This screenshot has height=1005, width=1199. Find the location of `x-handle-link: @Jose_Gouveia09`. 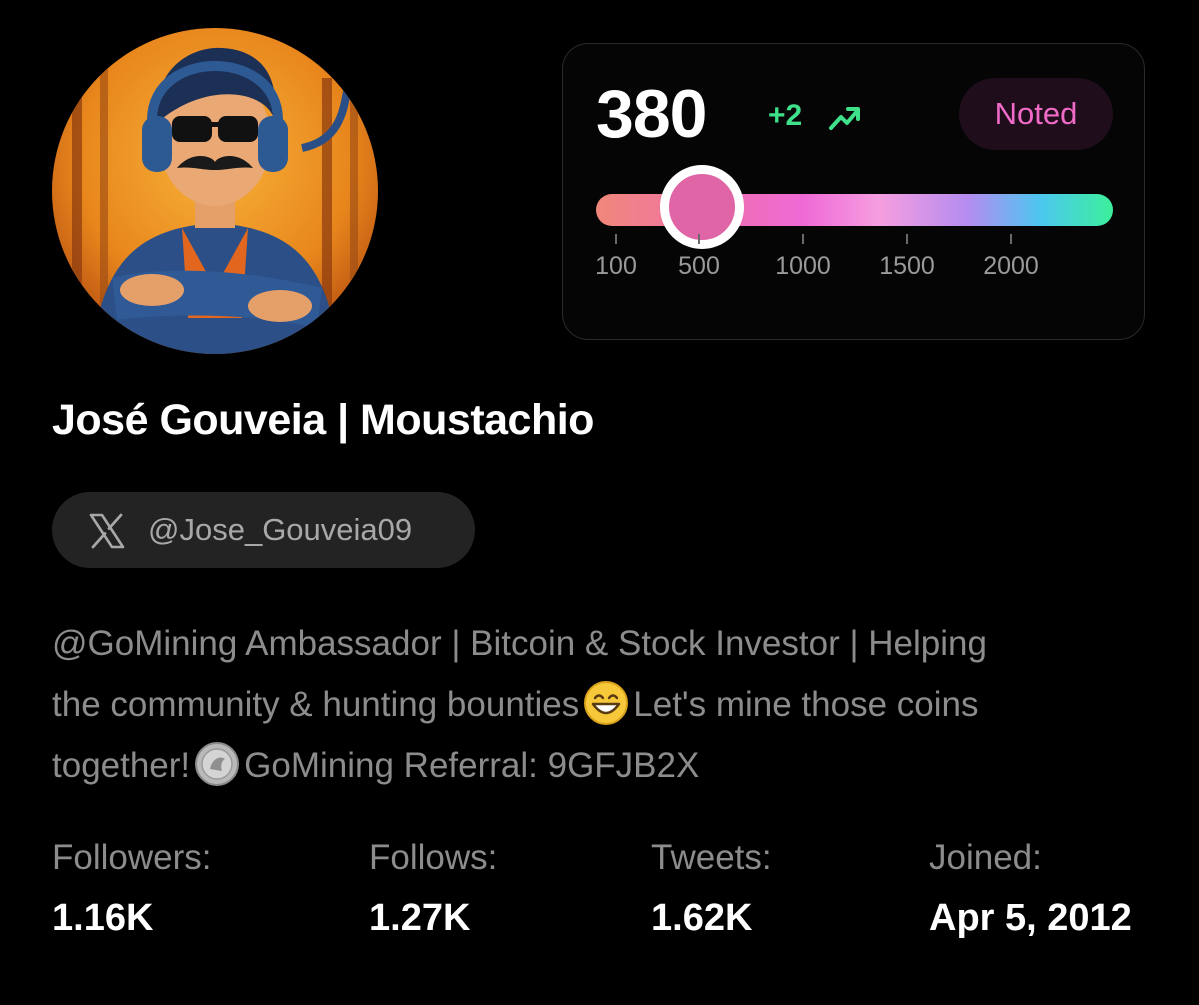

x-handle-link: @Jose_Gouveia09 is located at coordinates (263, 530).